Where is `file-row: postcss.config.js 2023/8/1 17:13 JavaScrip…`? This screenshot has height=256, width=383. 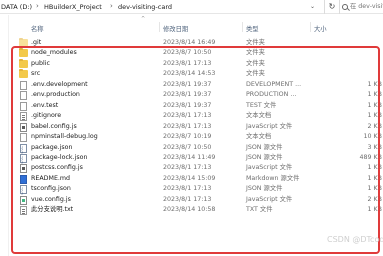 file-row: postcss.config.js 2023/8/1 17:13 JavaScrip… is located at coordinates (200, 168).